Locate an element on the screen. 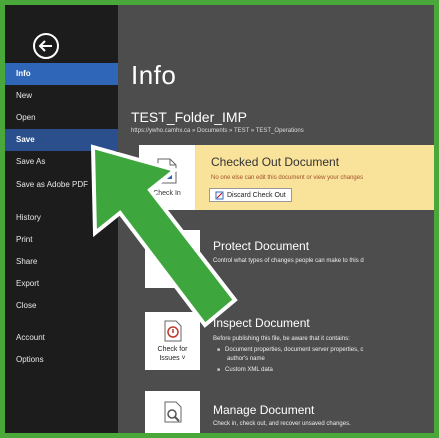  menu-info: Info is located at coordinates (61, 74).